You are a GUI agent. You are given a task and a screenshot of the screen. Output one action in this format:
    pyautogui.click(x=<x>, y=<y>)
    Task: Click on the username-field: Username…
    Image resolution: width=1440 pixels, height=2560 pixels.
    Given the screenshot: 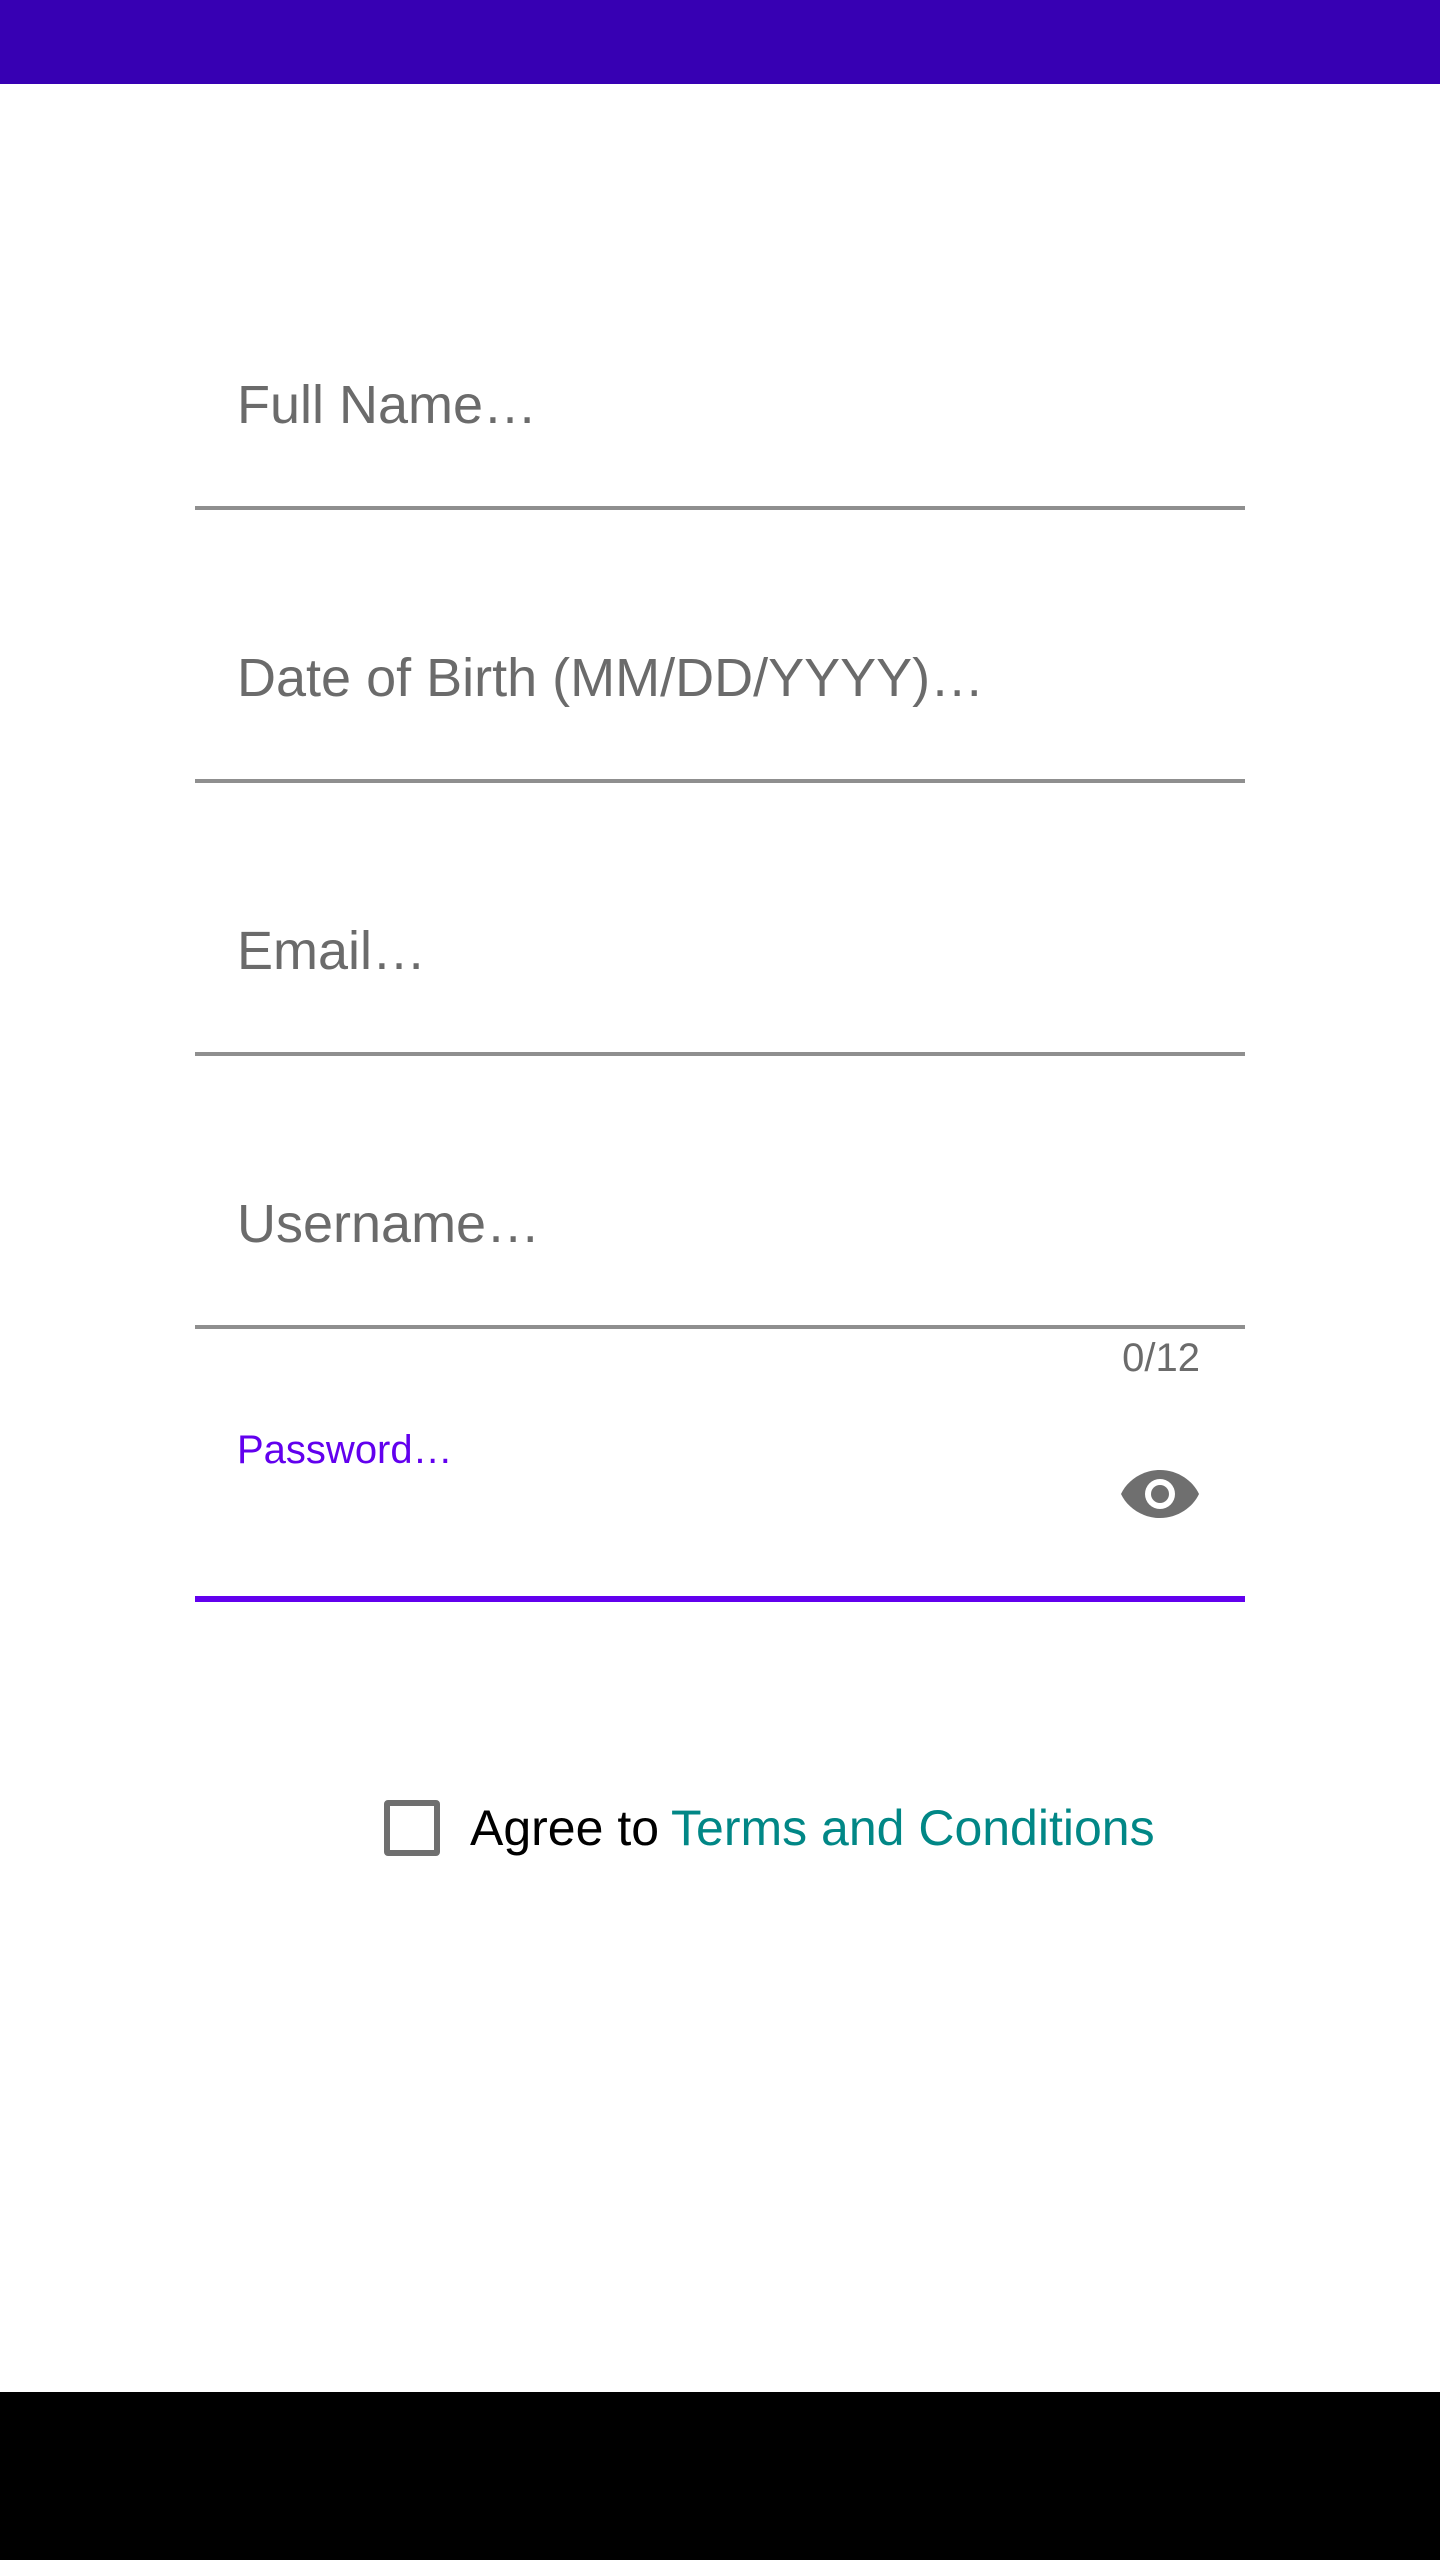 What is the action you would take?
    pyautogui.click(x=720, y=1259)
    